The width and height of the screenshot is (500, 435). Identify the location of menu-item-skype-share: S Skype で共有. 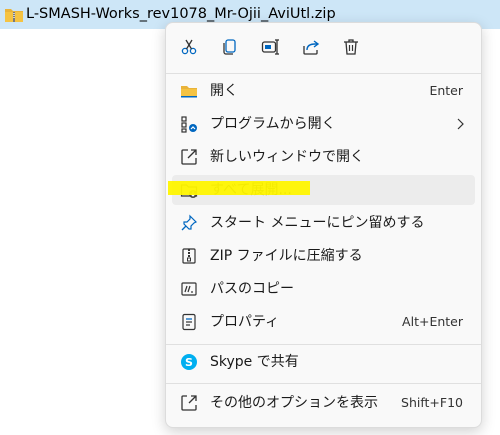
(323, 362).